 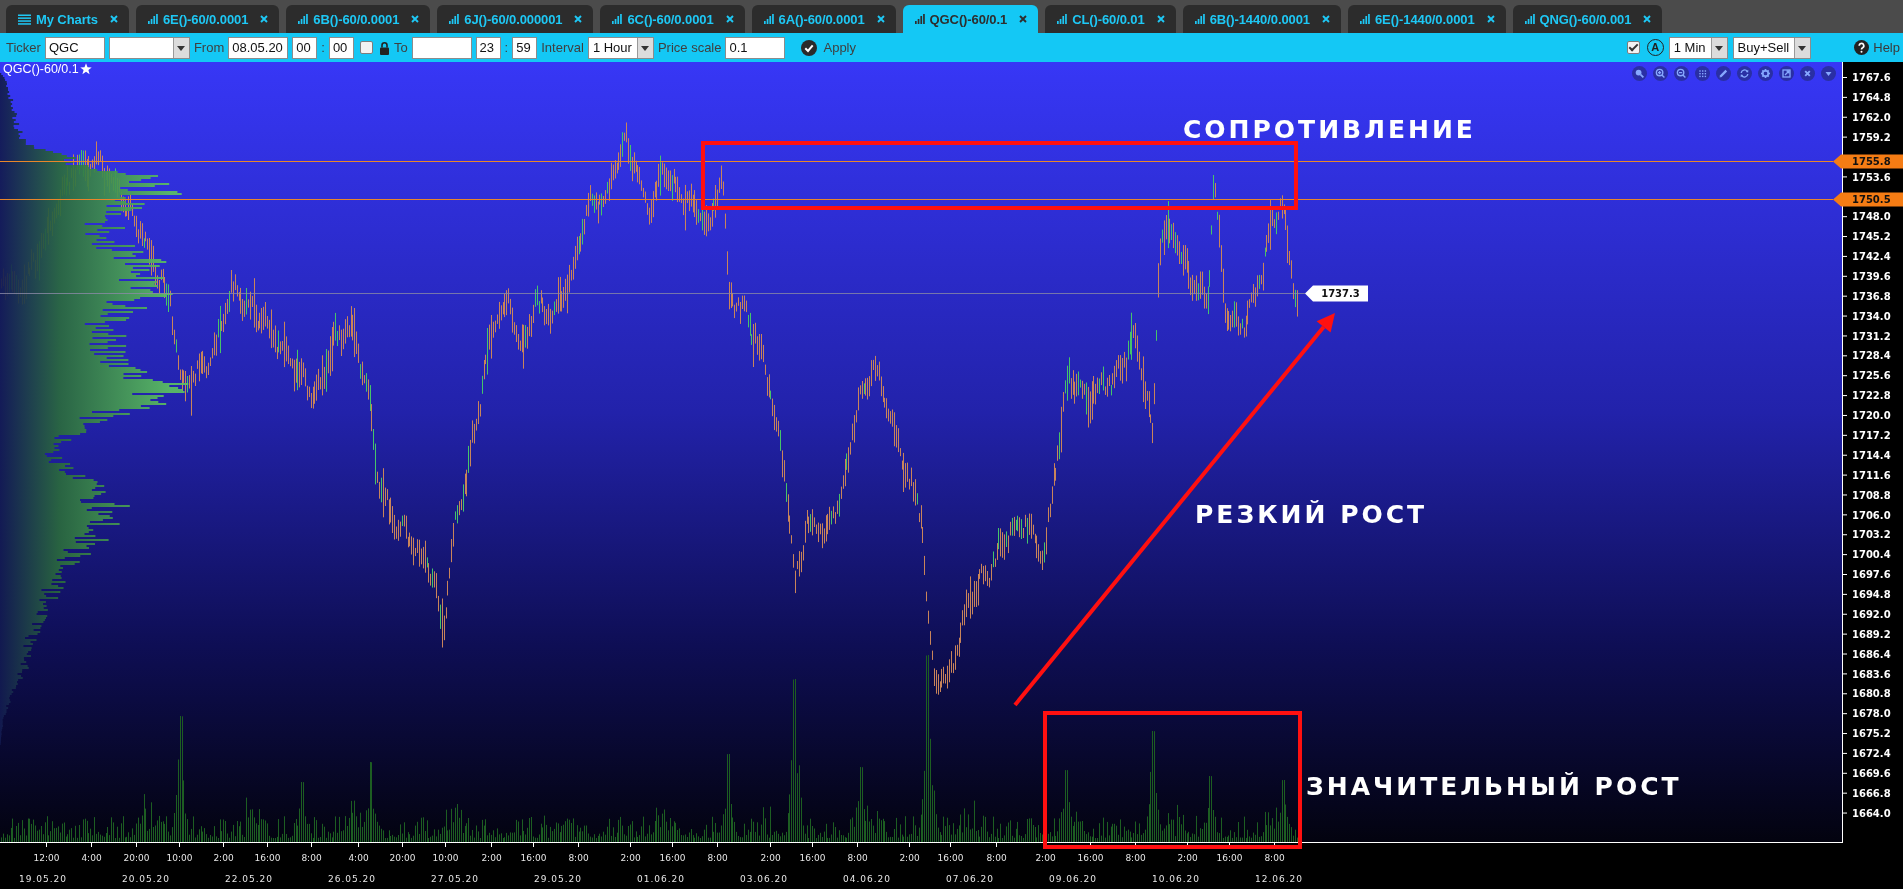 I want to click on price-label: 1728.4, so click(x=1871, y=356).